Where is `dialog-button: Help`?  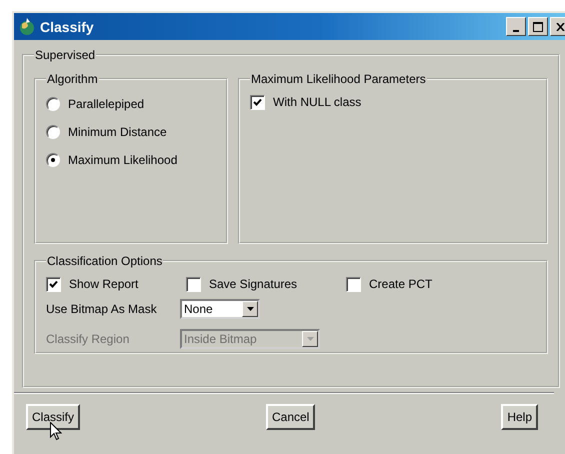 dialog-button: Help is located at coordinates (519, 417).